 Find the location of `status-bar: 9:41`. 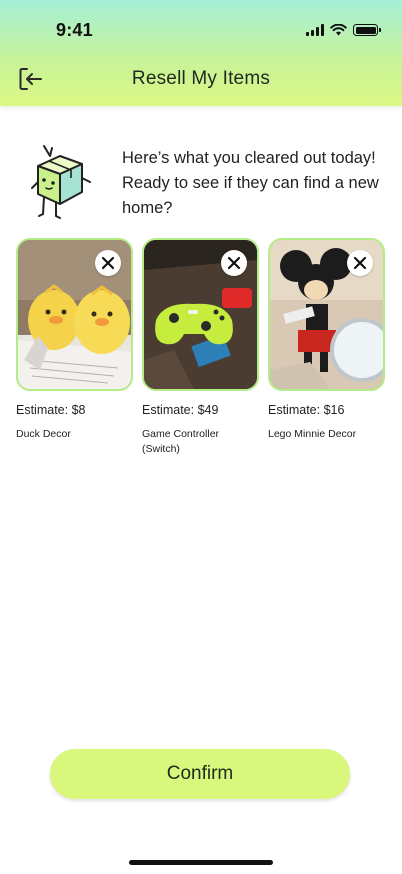

status-bar: 9:41 is located at coordinates (201, 27).